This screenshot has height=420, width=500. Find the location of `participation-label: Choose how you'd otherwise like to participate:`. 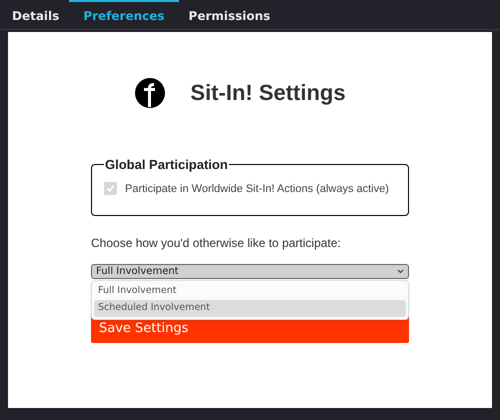

participation-label: Choose how you'd otherwise like to participate: is located at coordinates (216, 243).